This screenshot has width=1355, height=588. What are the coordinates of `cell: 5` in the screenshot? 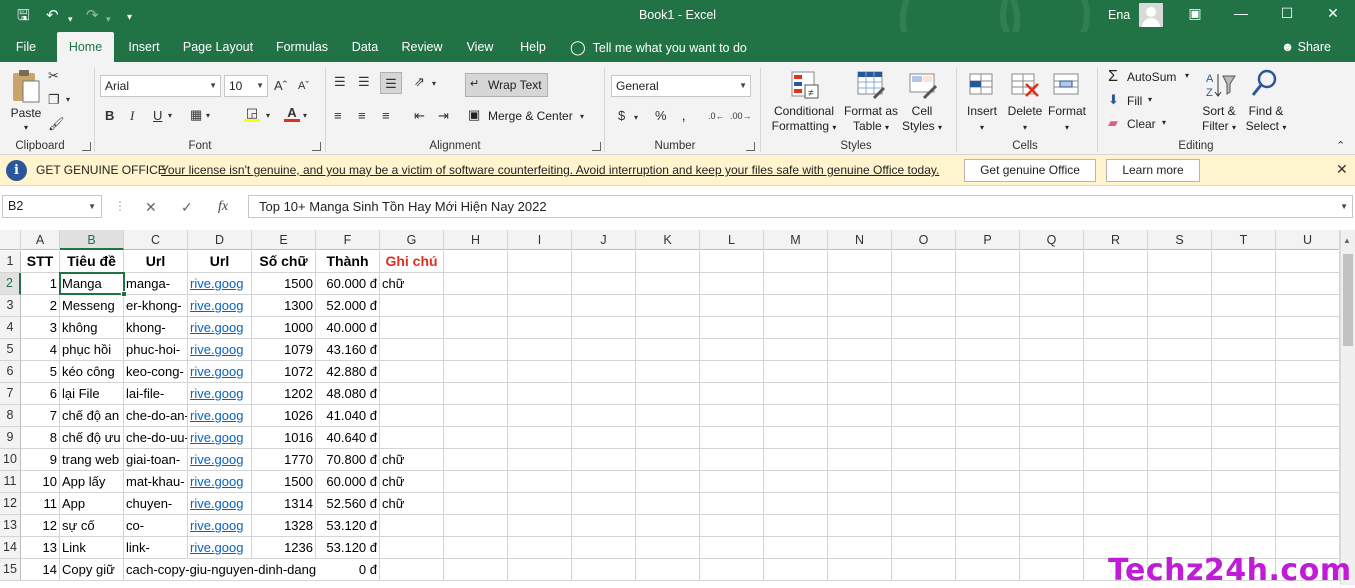 It's located at (40, 372).